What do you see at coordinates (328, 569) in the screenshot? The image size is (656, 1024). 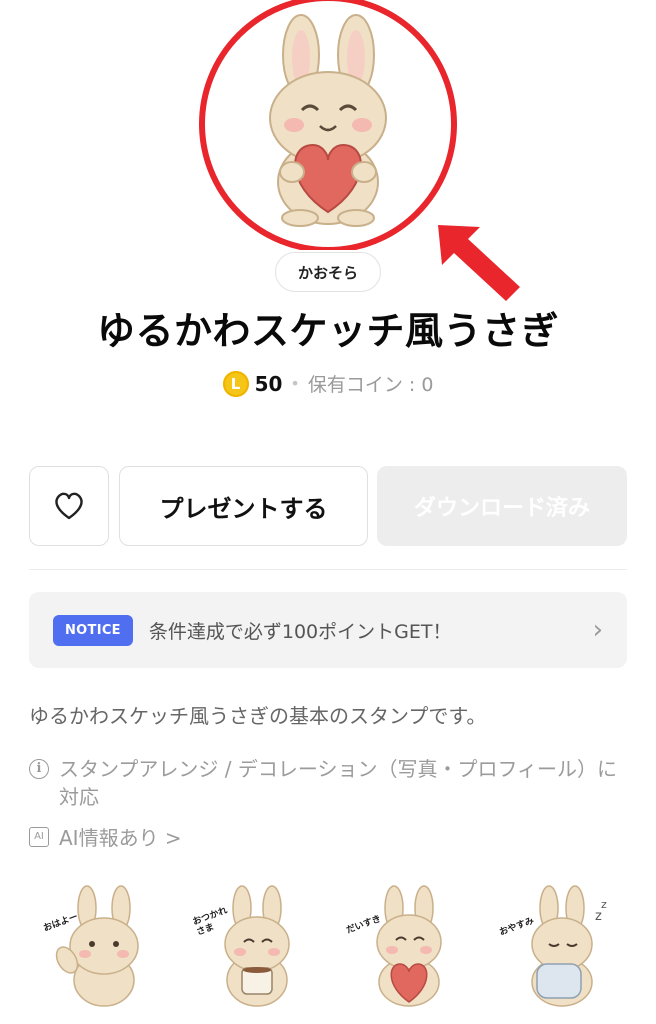 I see `divider` at bounding box center [328, 569].